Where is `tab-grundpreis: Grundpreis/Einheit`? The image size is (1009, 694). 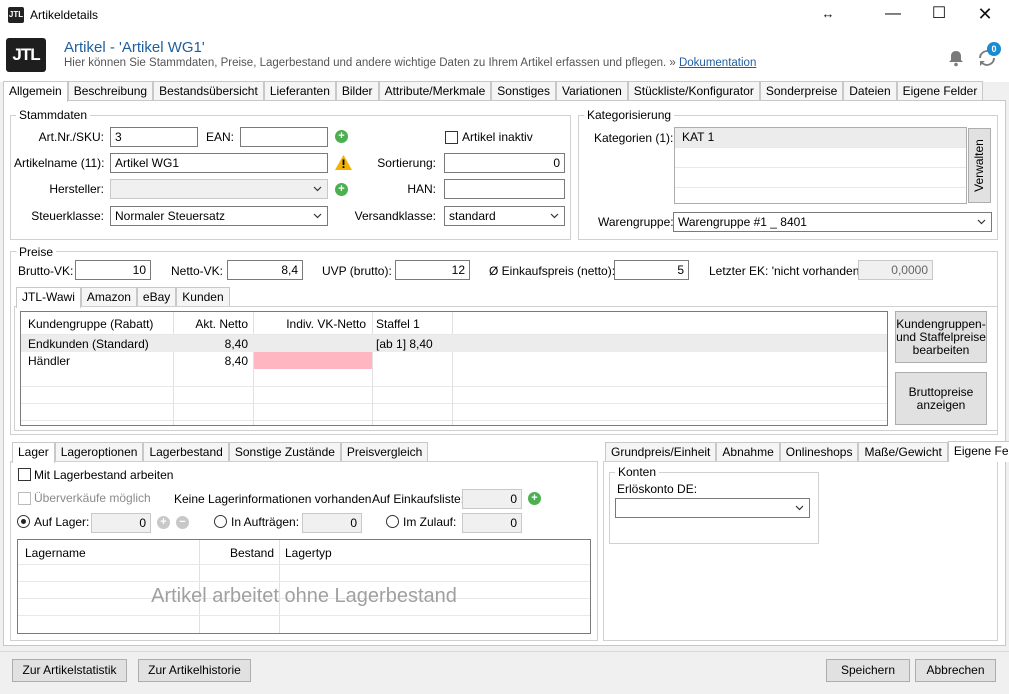
tab-grundpreis: Grundpreis/Einheit is located at coordinates (661, 452).